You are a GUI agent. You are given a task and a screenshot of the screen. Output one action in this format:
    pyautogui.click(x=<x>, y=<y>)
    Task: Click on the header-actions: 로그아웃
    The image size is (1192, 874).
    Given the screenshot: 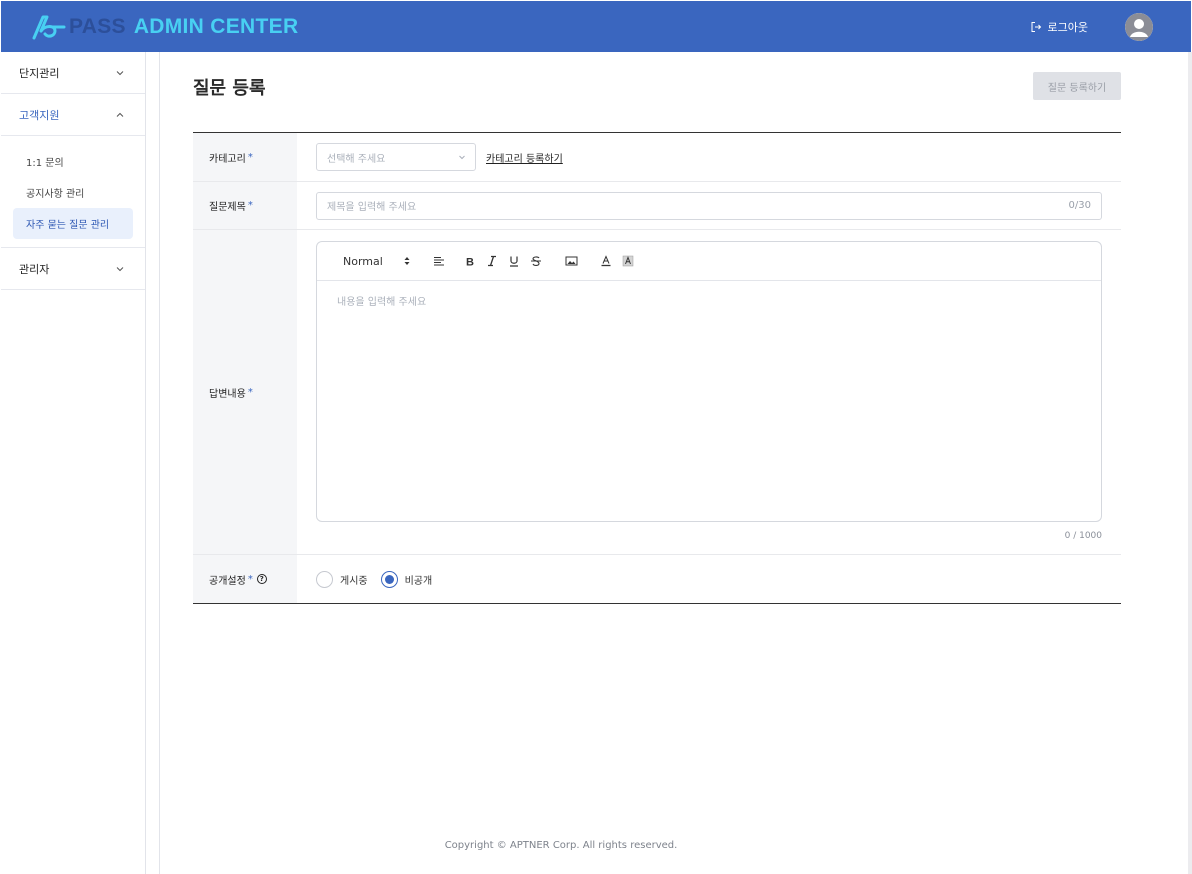 What is the action you would take?
    pyautogui.click(x=1091, y=26)
    